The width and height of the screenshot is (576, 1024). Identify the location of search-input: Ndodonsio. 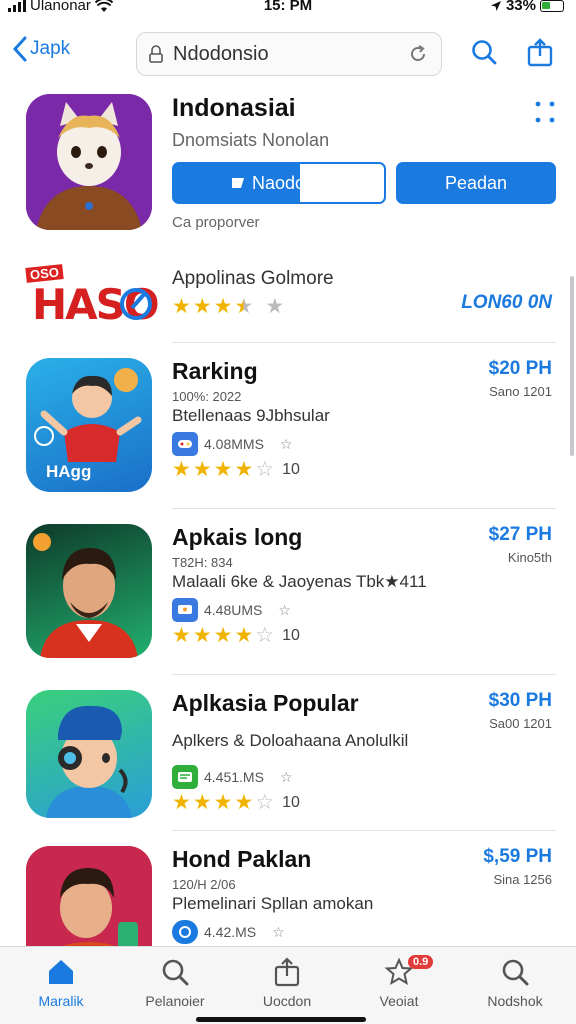
(289, 54).